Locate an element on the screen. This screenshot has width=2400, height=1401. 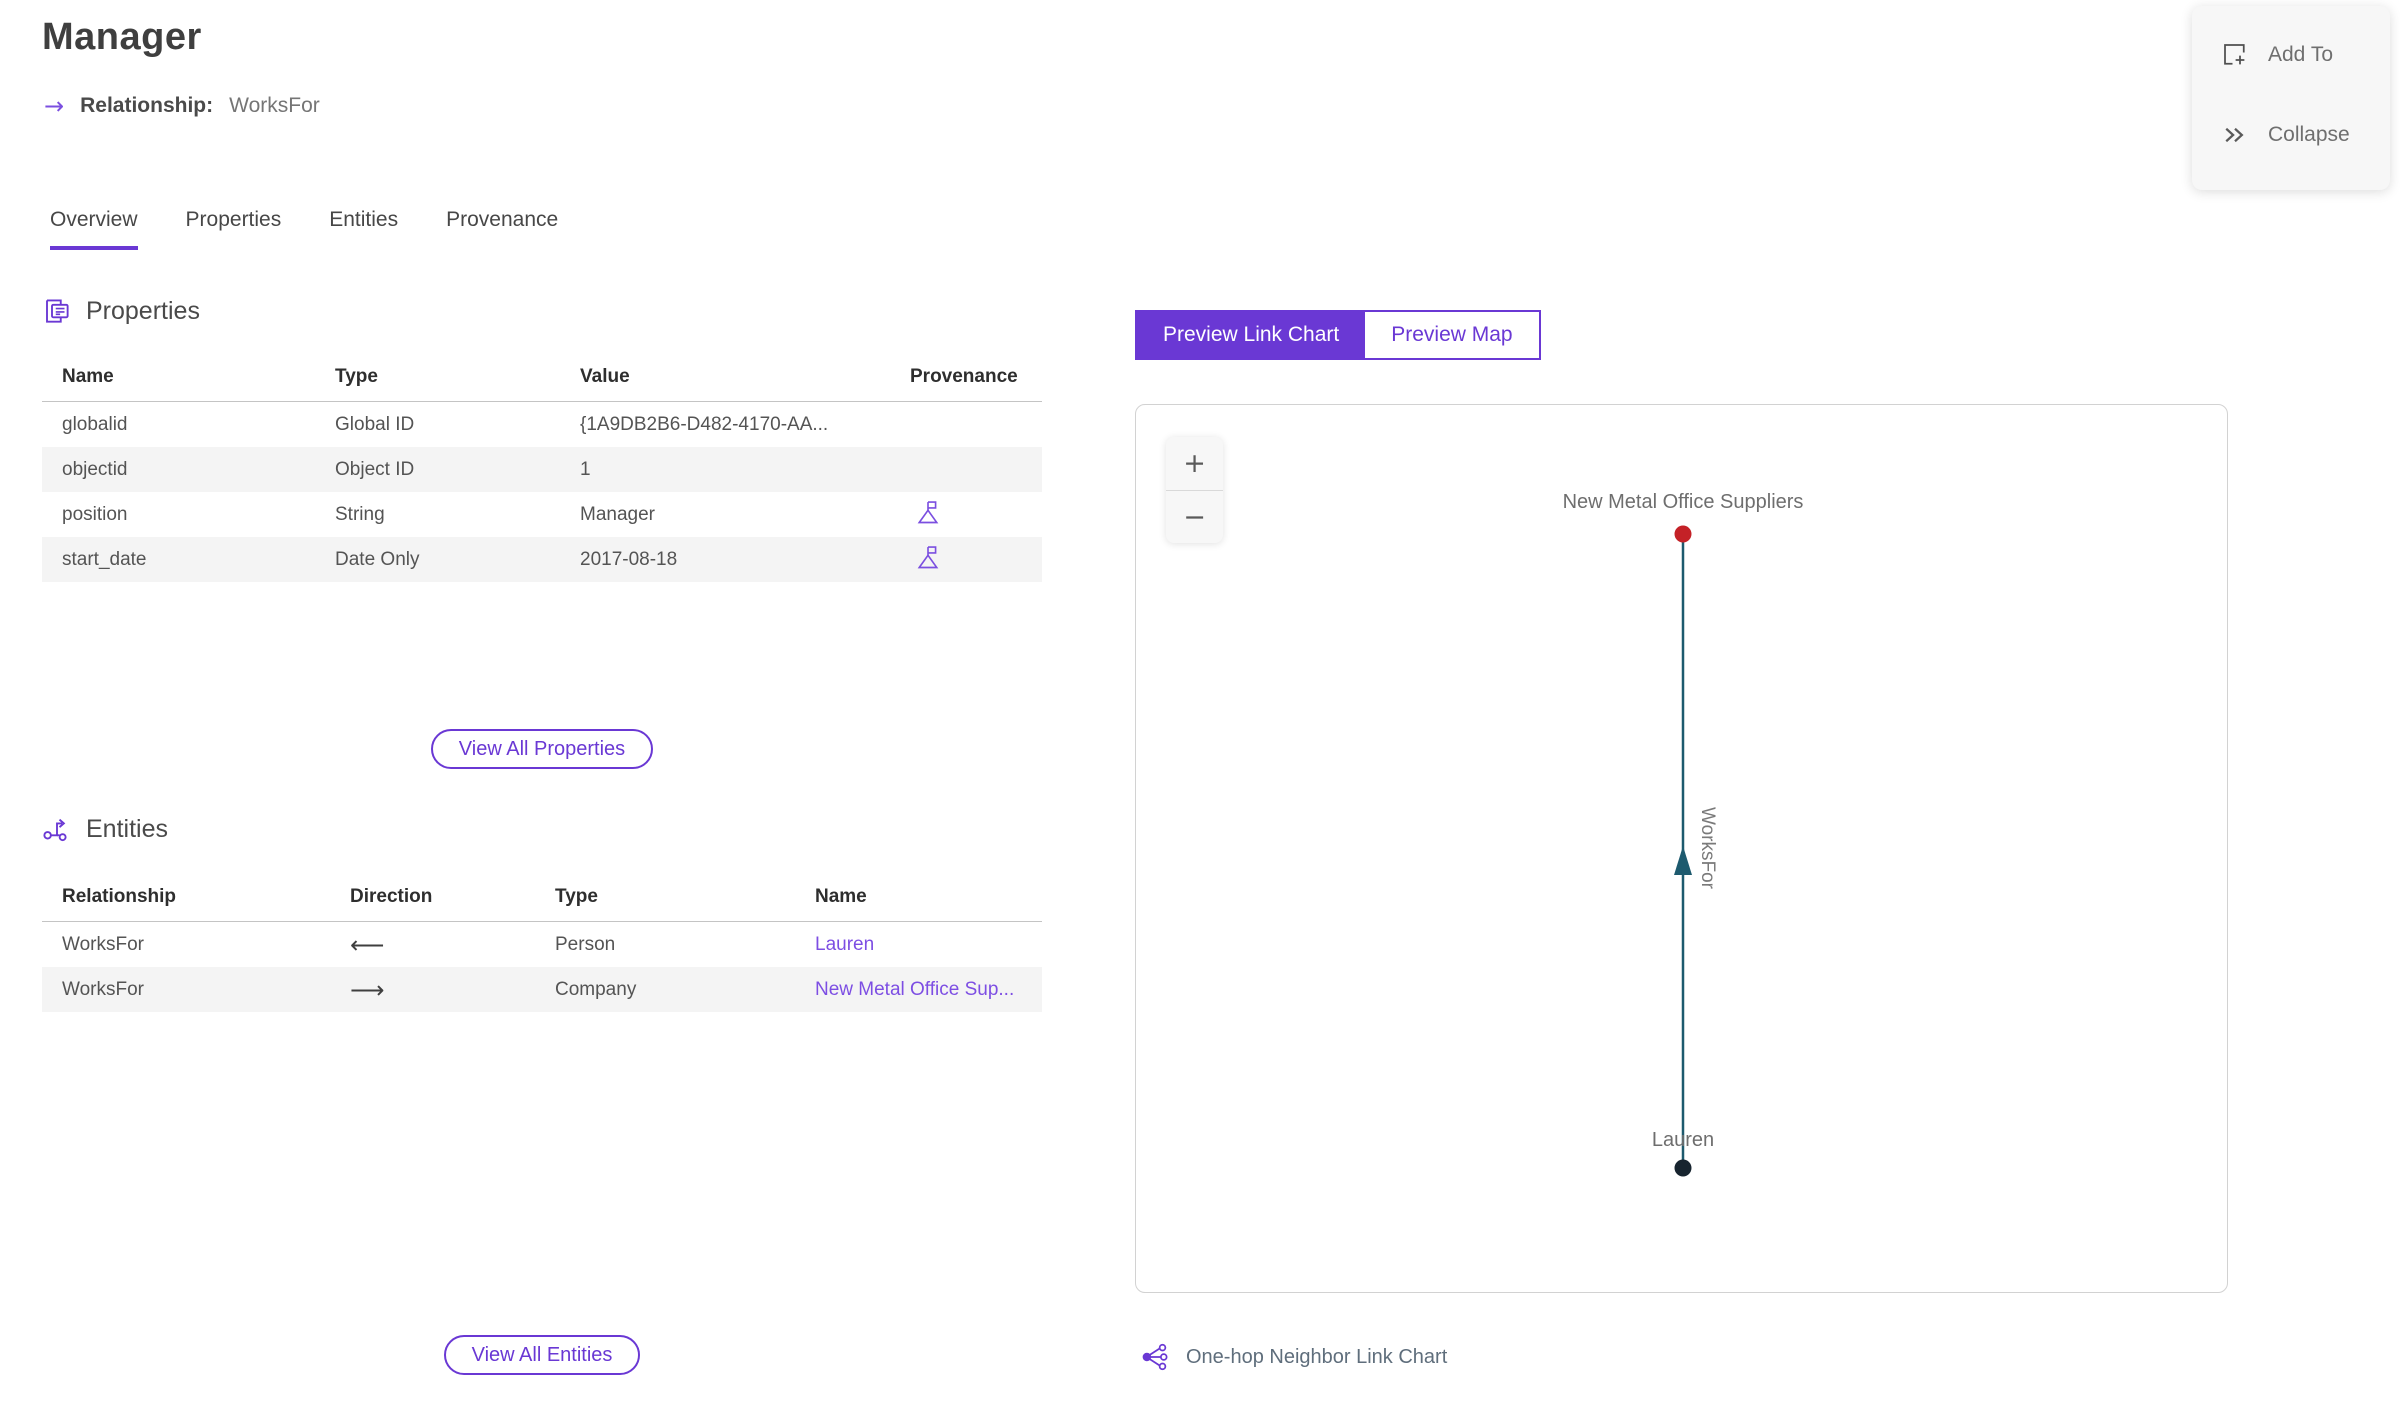
table-row: objectid Object ID 1 is located at coordinates (542, 469).